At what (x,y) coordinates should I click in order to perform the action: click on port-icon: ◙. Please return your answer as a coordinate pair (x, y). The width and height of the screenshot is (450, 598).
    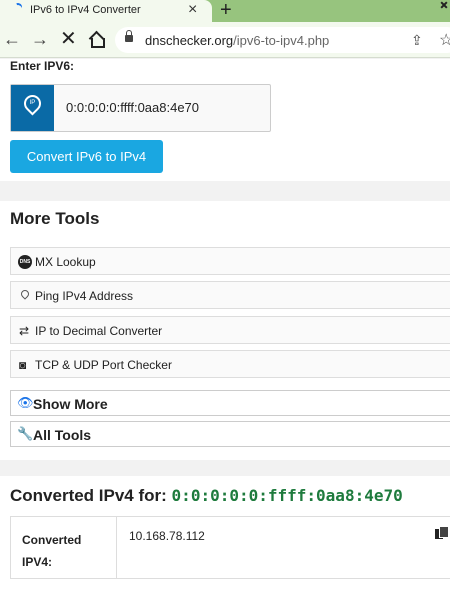
    Looking at the image, I should click on (23, 365).